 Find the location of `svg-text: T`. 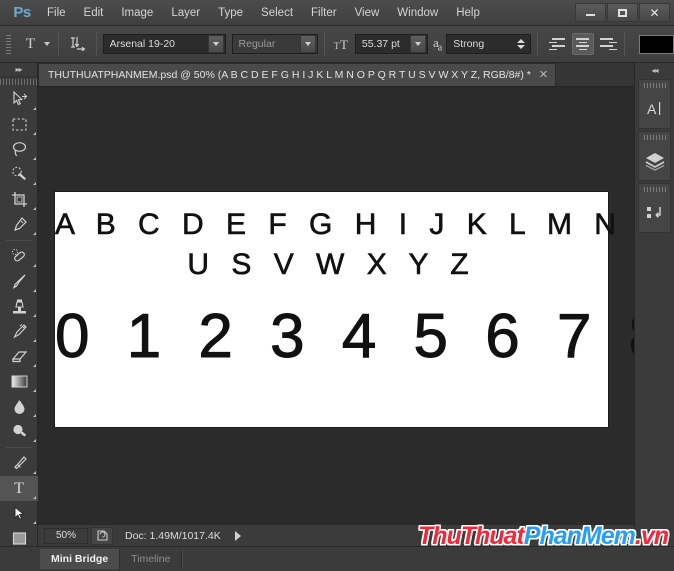

svg-text: T is located at coordinates (344, 44).